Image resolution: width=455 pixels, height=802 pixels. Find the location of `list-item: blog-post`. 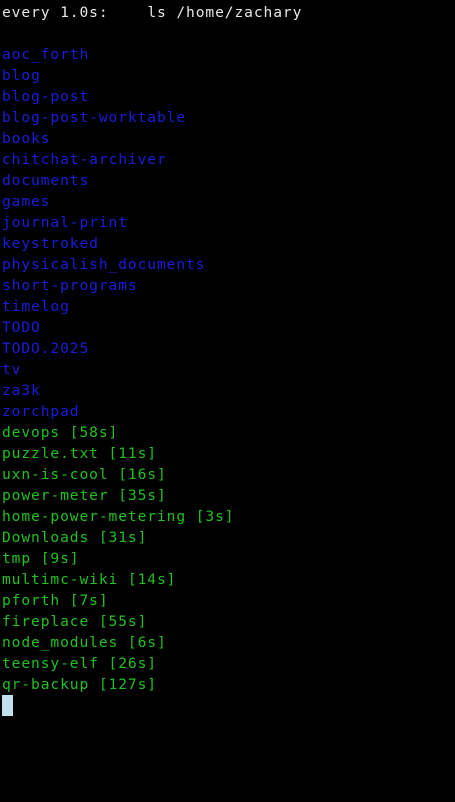

list-item: blog-post is located at coordinates (46, 96).